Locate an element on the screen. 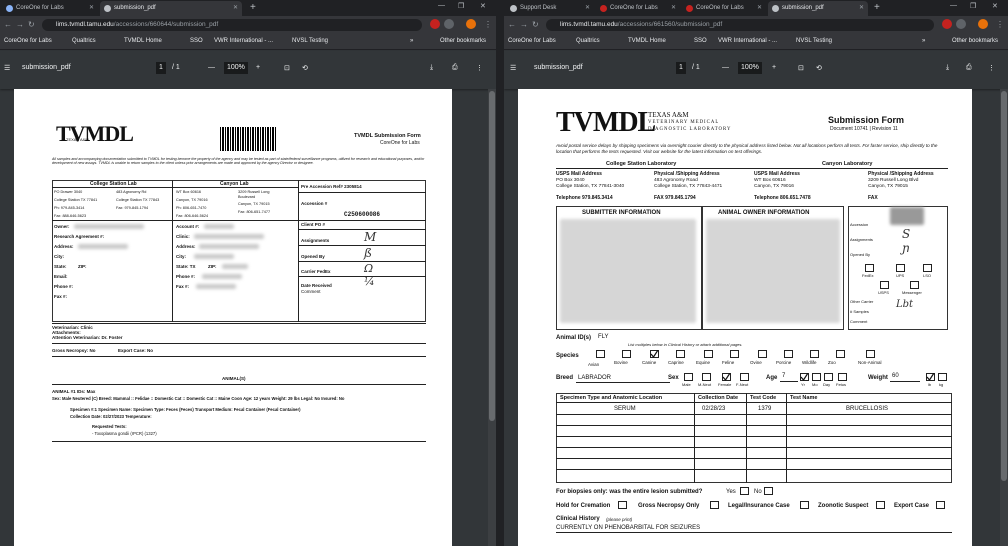 This screenshot has width=1008, height=546. sex-male-checkbox is located at coordinates (688, 377).